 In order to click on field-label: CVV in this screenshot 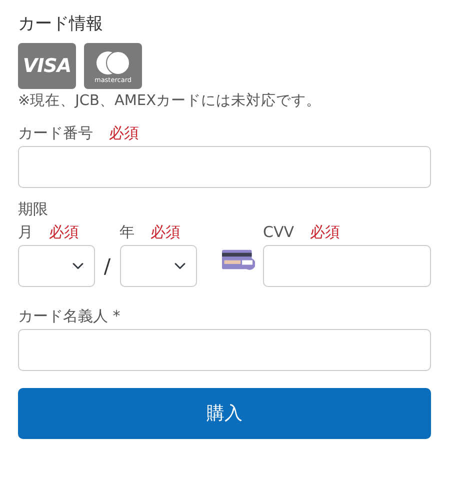, I will do `click(278, 232)`.